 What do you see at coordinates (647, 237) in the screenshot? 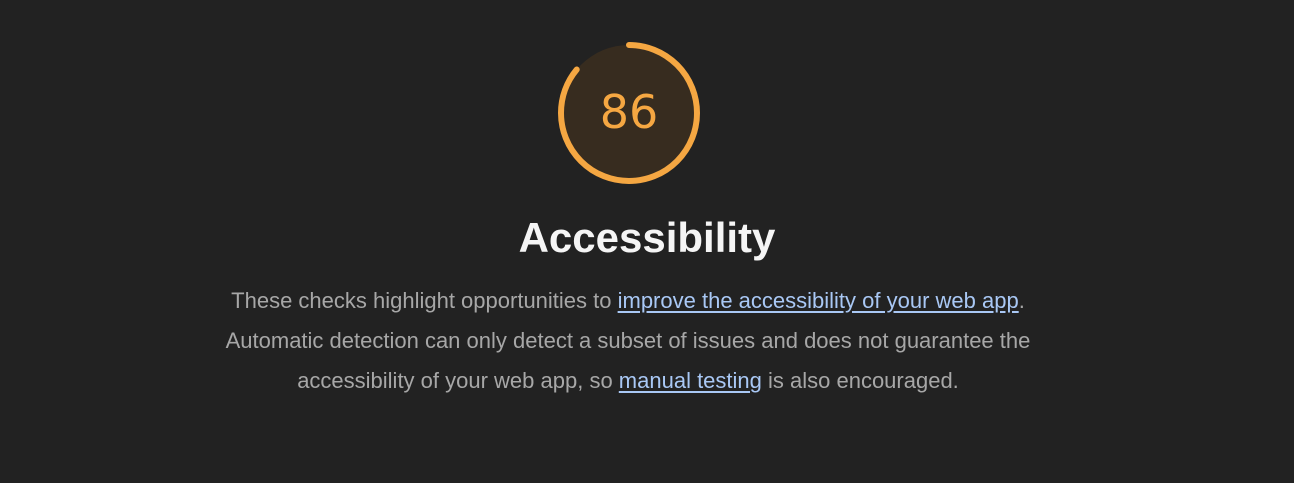
I see `category-title: Accessibility` at bounding box center [647, 237].